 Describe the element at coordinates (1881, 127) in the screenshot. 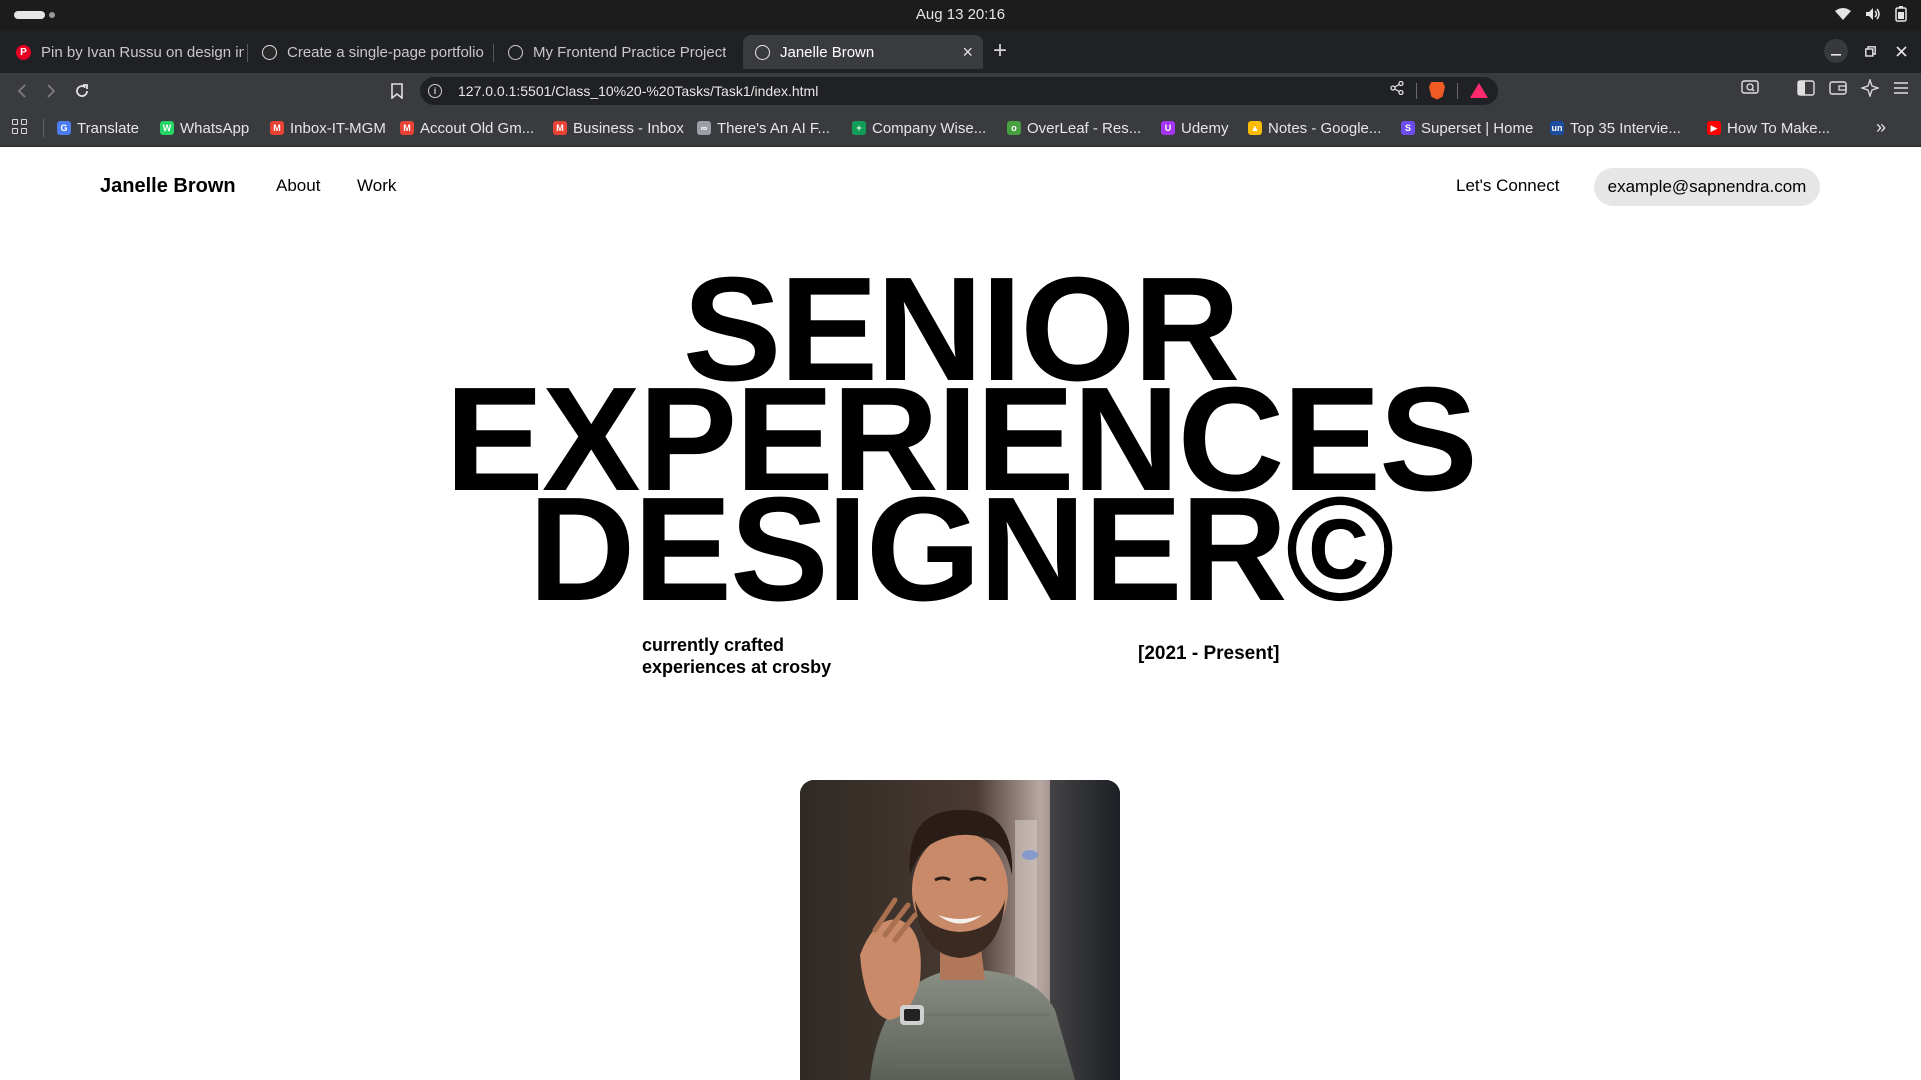

I see `more-bookmarks-icon: »` at that location.